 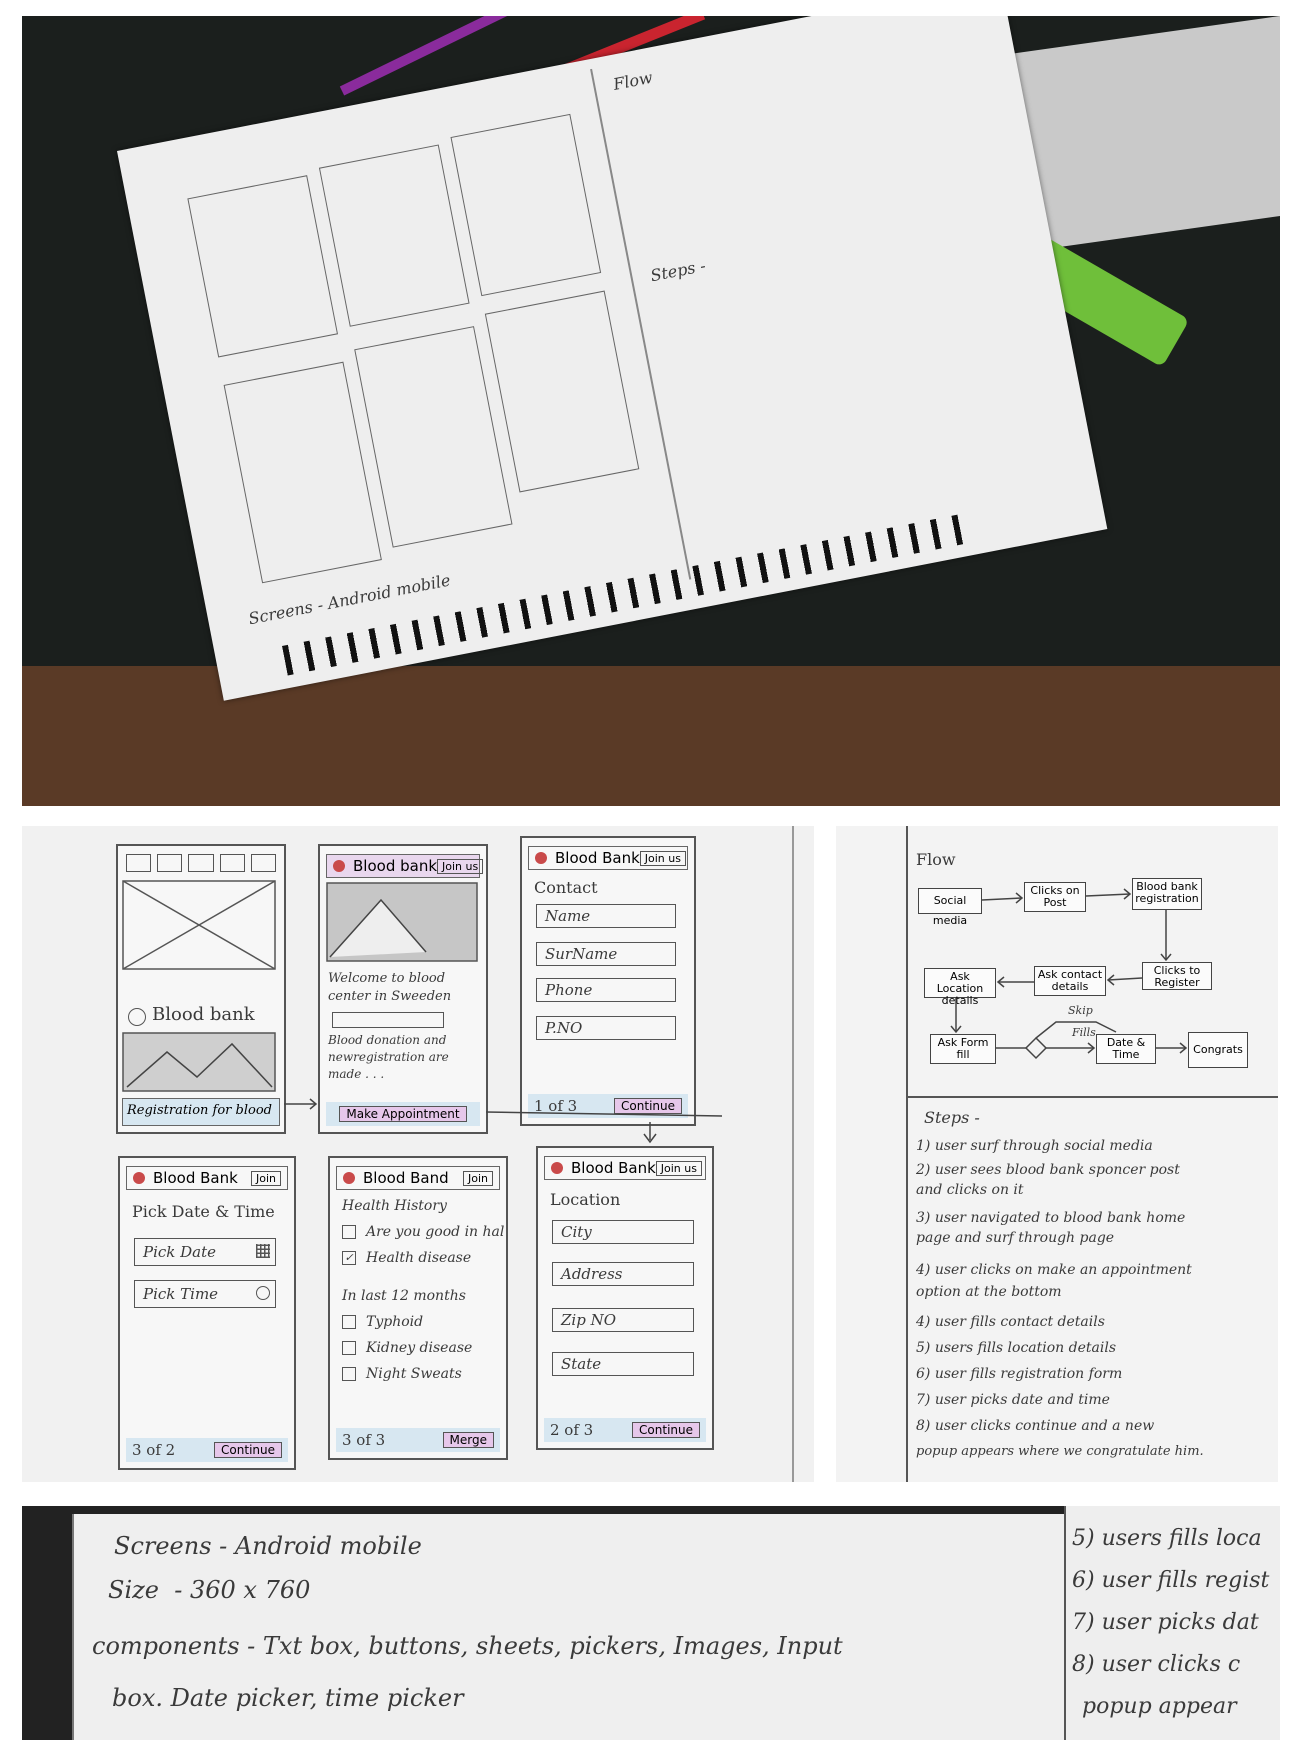 I want to click on mini-screen-location, so click(x=562, y=391).